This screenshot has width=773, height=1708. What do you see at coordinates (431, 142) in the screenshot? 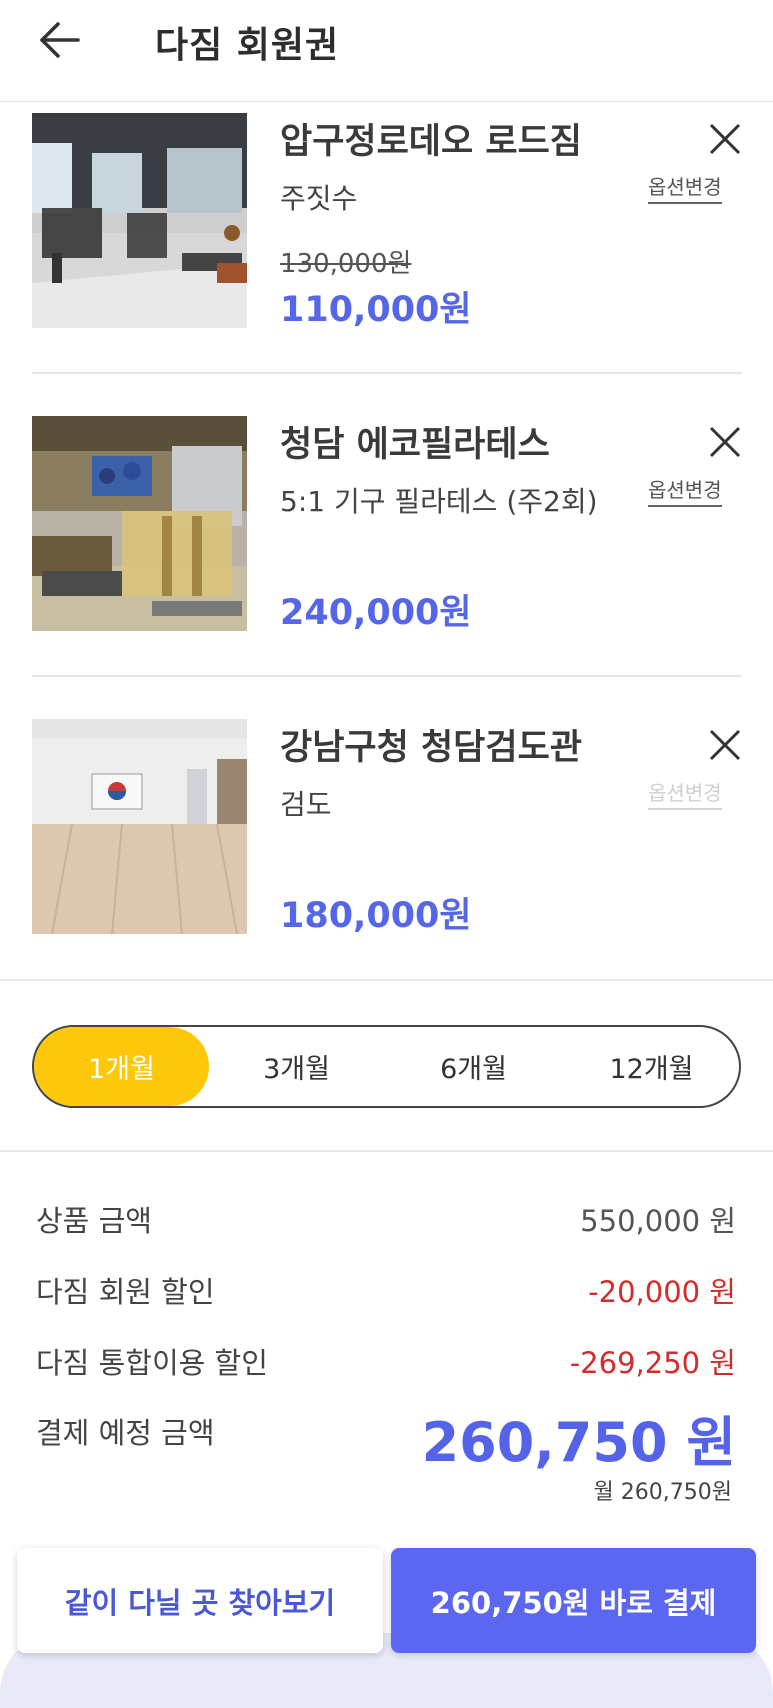
I see `item-name: 압구정로데오 로드짐` at bounding box center [431, 142].